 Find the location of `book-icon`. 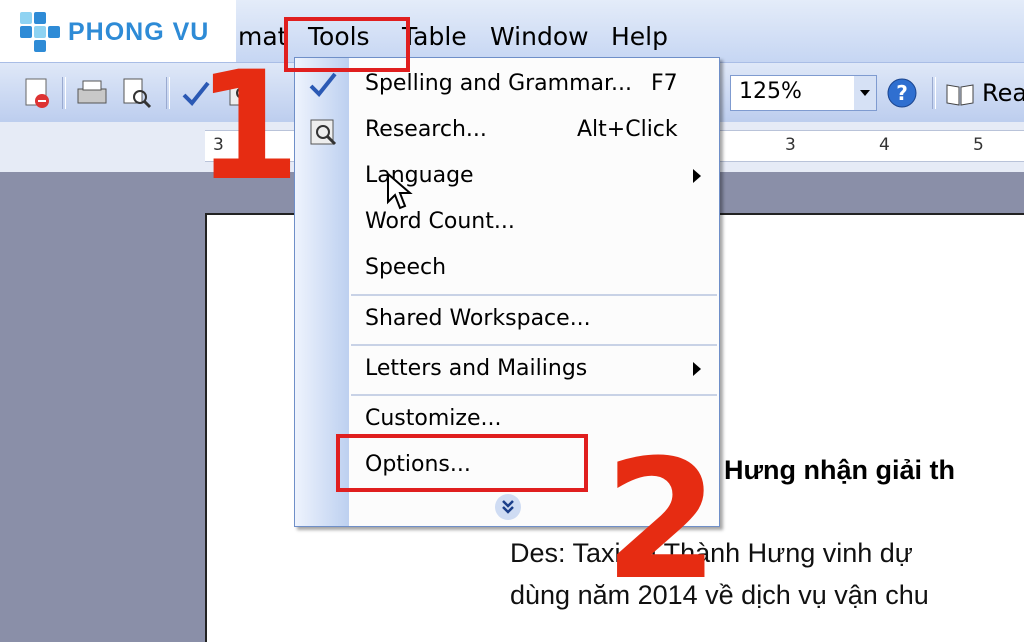

book-icon is located at coordinates (960, 95).